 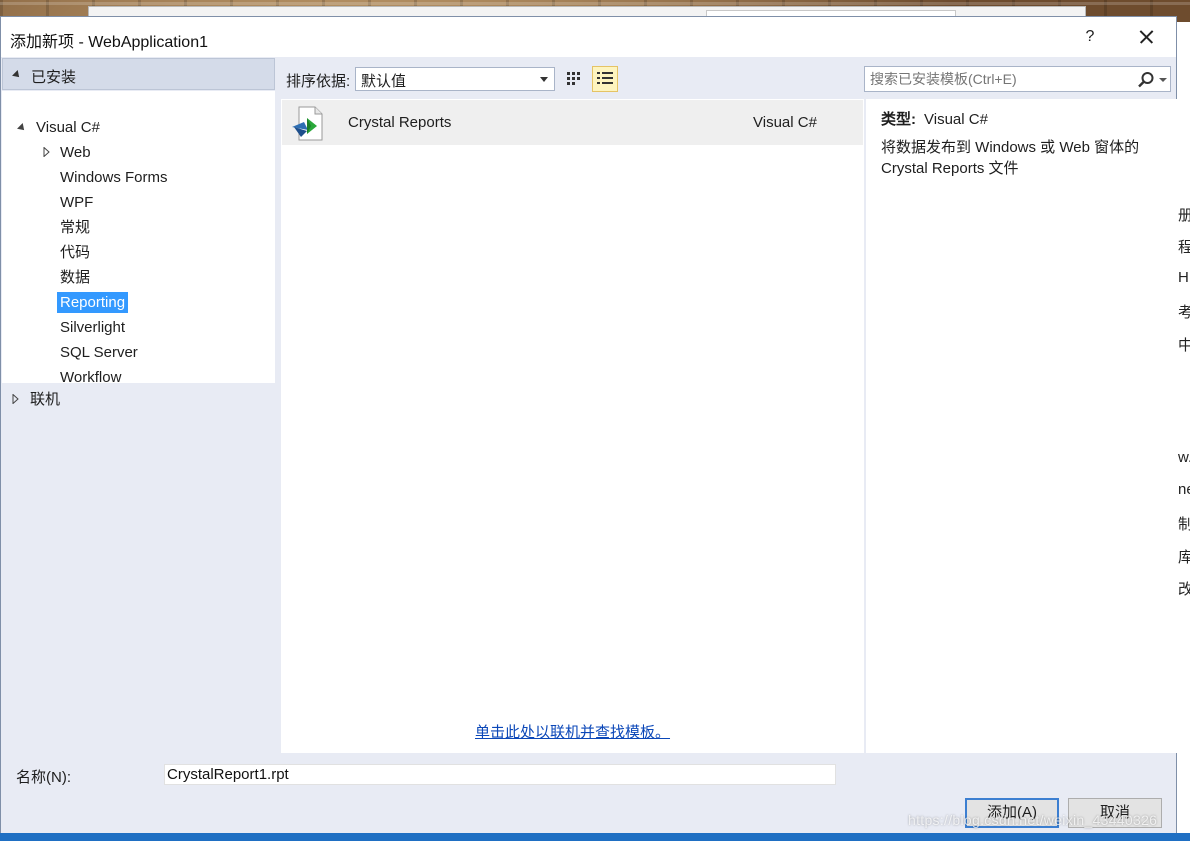 What do you see at coordinates (138, 401) in the screenshot?
I see `online-header: 联机` at bounding box center [138, 401].